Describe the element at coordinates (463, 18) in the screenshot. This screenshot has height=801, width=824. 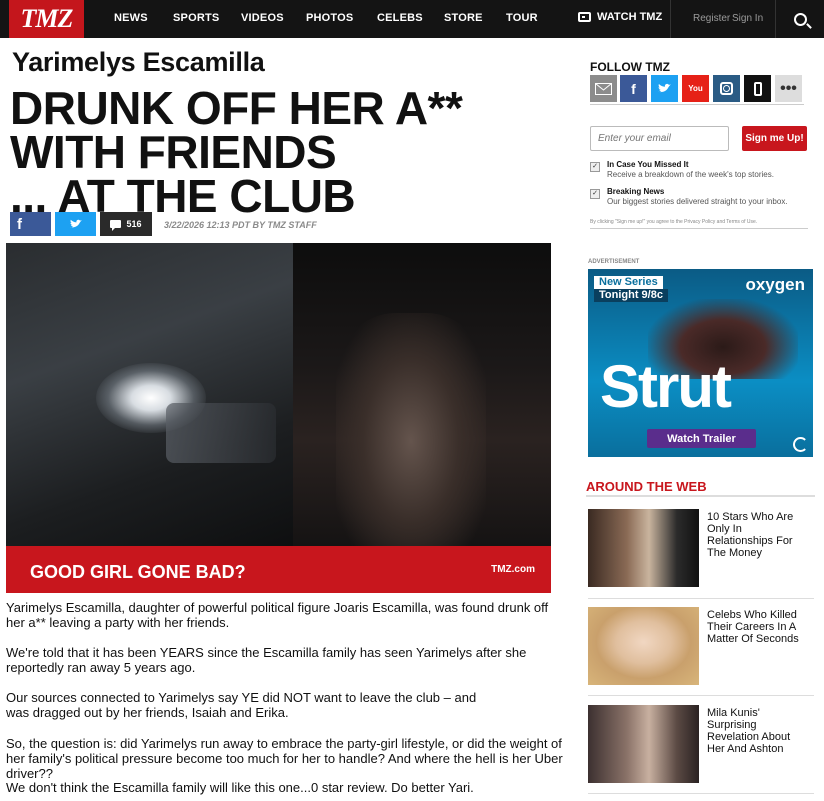
I see `nav-store: STORE` at that location.